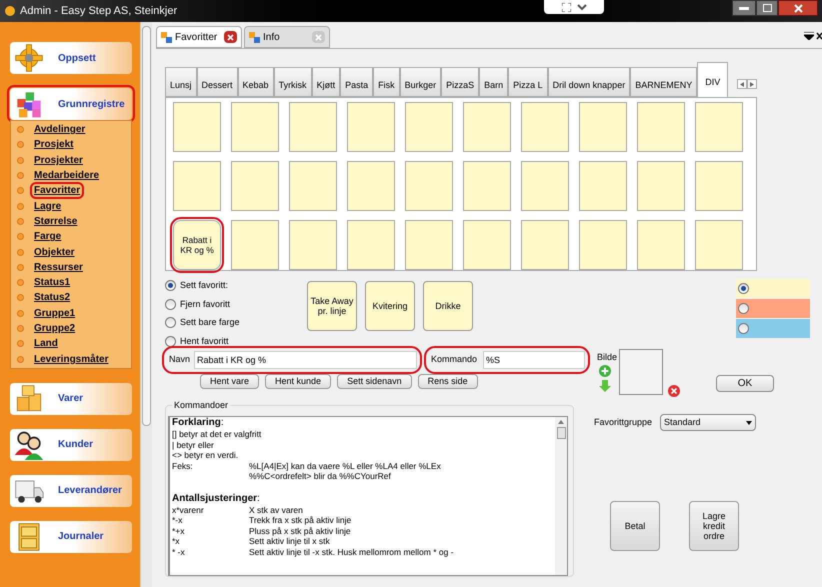 The height and width of the screenshot is (587, 822). What do you see at coordinates (55, 328) in the screenshot?
I see `submenu-link: Gruppe2` at bounding box center [55, 328].